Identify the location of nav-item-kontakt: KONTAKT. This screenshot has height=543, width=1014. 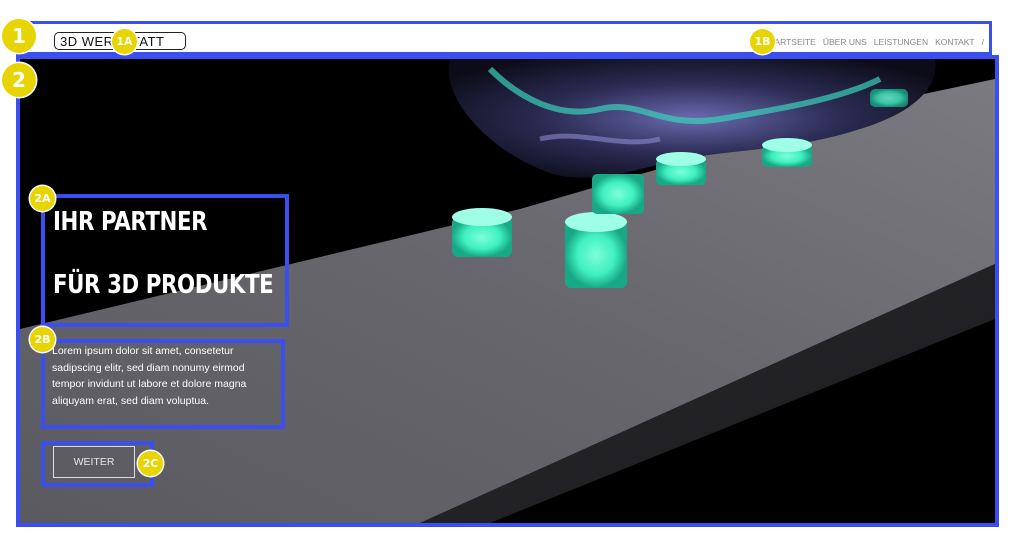
(955, 42).